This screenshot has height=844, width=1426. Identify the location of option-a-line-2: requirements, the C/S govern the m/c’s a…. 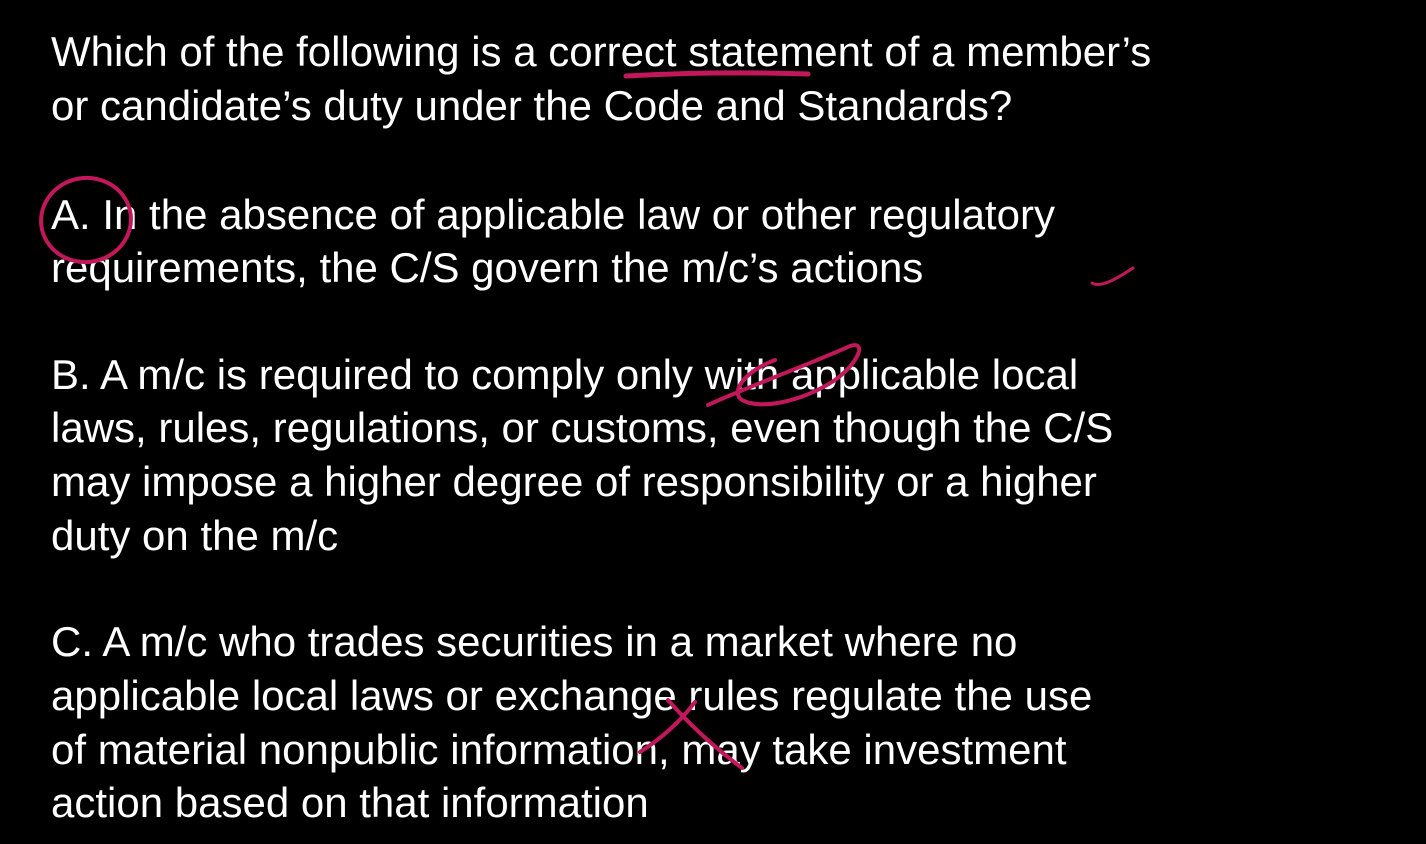
(487, 267).